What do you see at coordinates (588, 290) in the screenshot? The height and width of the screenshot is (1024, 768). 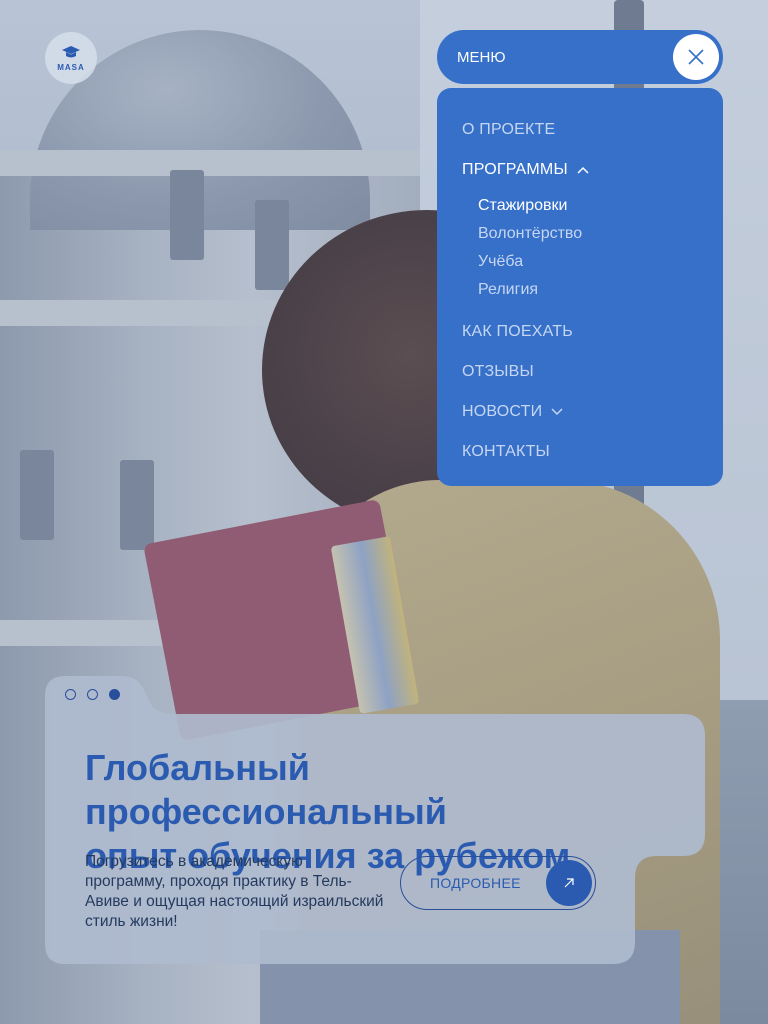 I see `submenu-item-religion: Религия` at bounding box center [588, 290].